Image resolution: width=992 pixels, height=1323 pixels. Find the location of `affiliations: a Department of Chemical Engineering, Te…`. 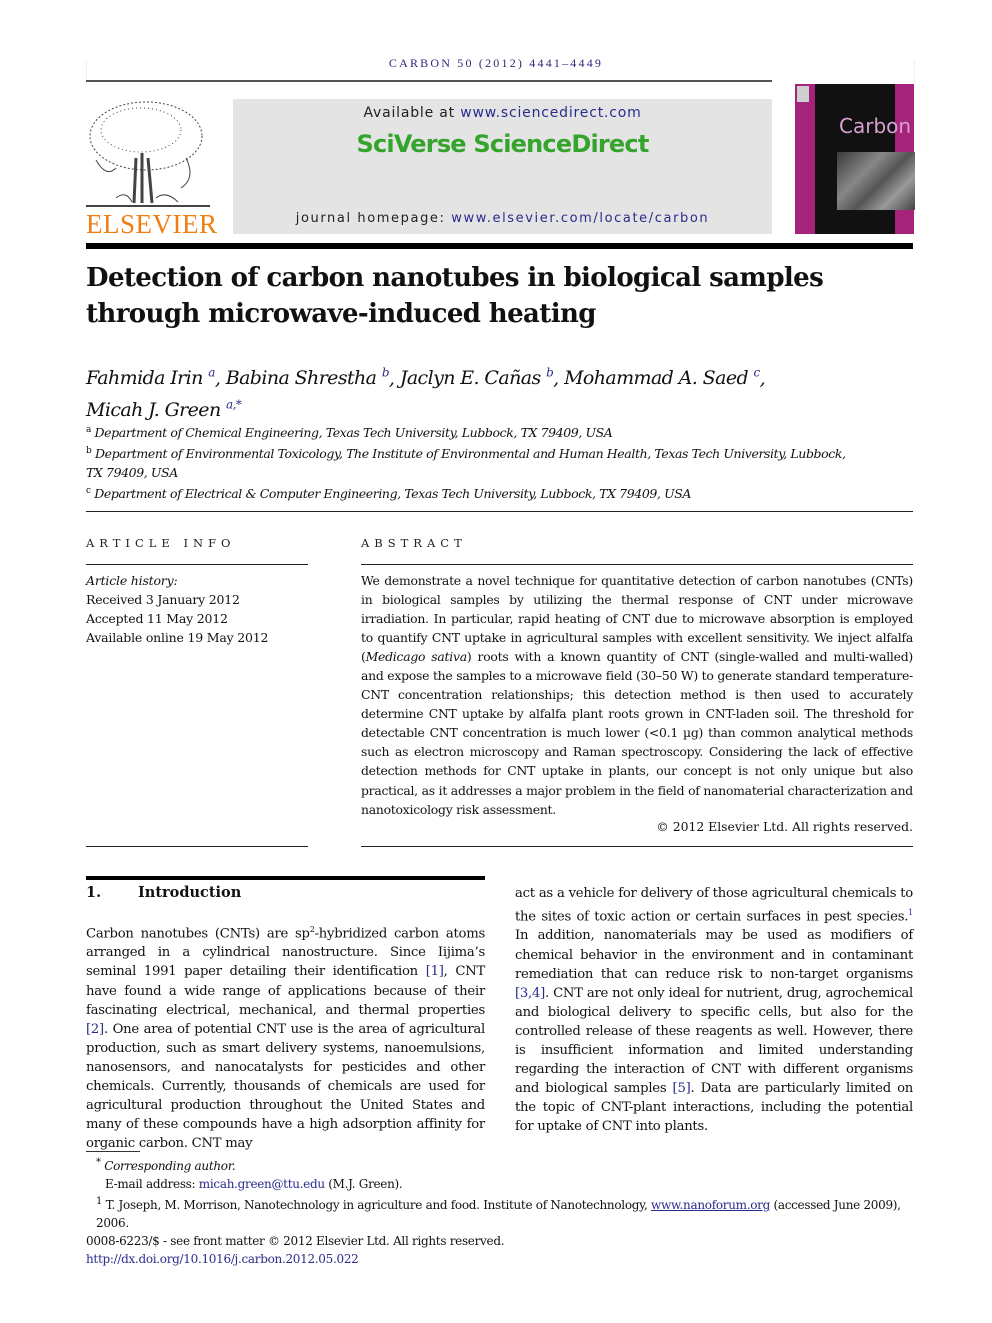

affiliations: a Department of Chemical Engineering, Te… is located at coordinates (501, 462).